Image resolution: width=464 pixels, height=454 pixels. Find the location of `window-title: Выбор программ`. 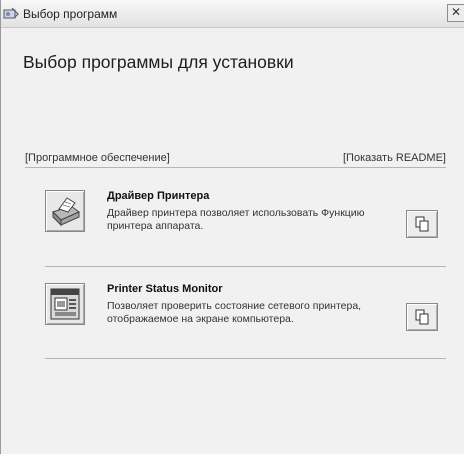

window-title: Выбор программ is located at coordinates (70, 13).